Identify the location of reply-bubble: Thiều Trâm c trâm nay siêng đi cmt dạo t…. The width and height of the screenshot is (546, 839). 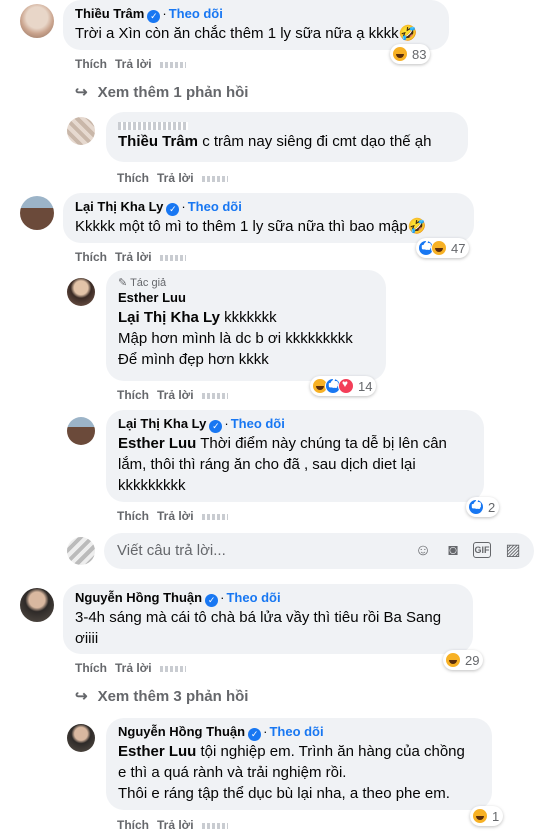
(287, 137).